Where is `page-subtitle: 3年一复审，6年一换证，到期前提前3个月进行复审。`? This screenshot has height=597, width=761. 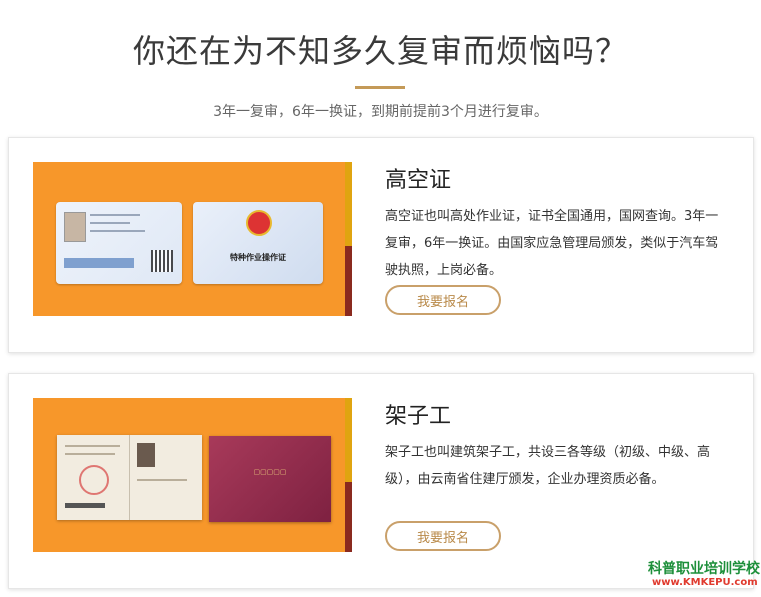
page-subtitle: 3年一复审，6年一换证，到期前提前3个月进行复审。 is located at coordinates (380, 112).